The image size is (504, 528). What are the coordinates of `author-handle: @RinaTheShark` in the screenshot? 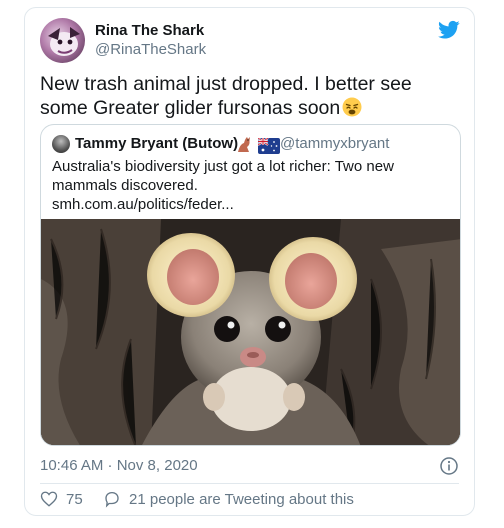 It's located at (150, 49).